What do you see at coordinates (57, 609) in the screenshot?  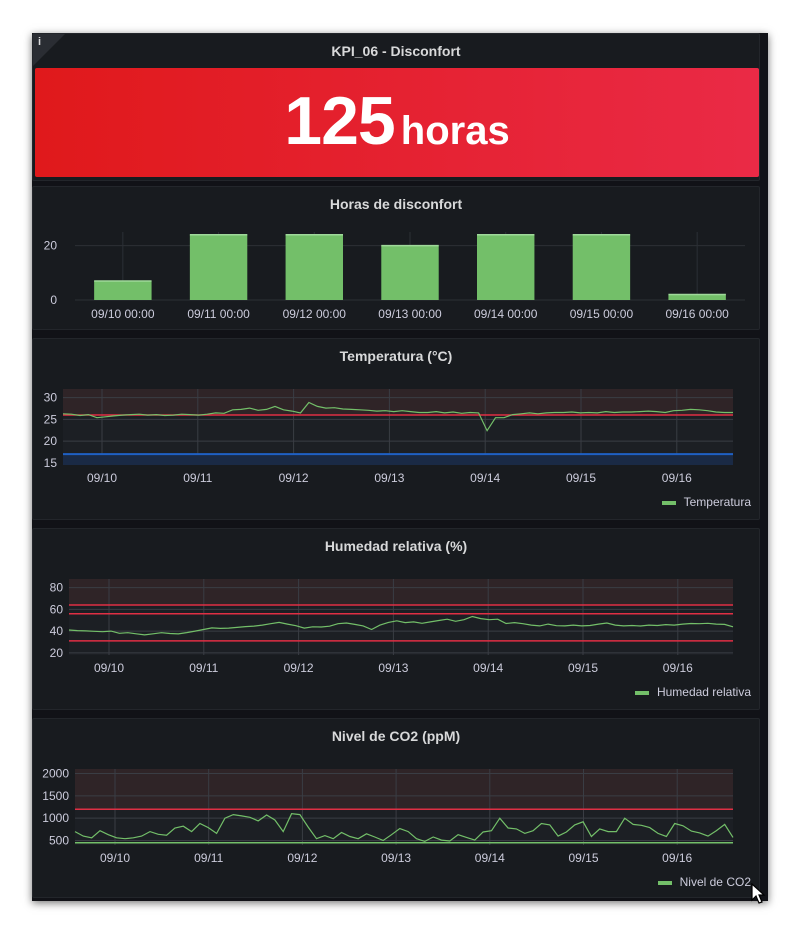 I see `y-tick-label: 60` at bounding box center [57, 609].